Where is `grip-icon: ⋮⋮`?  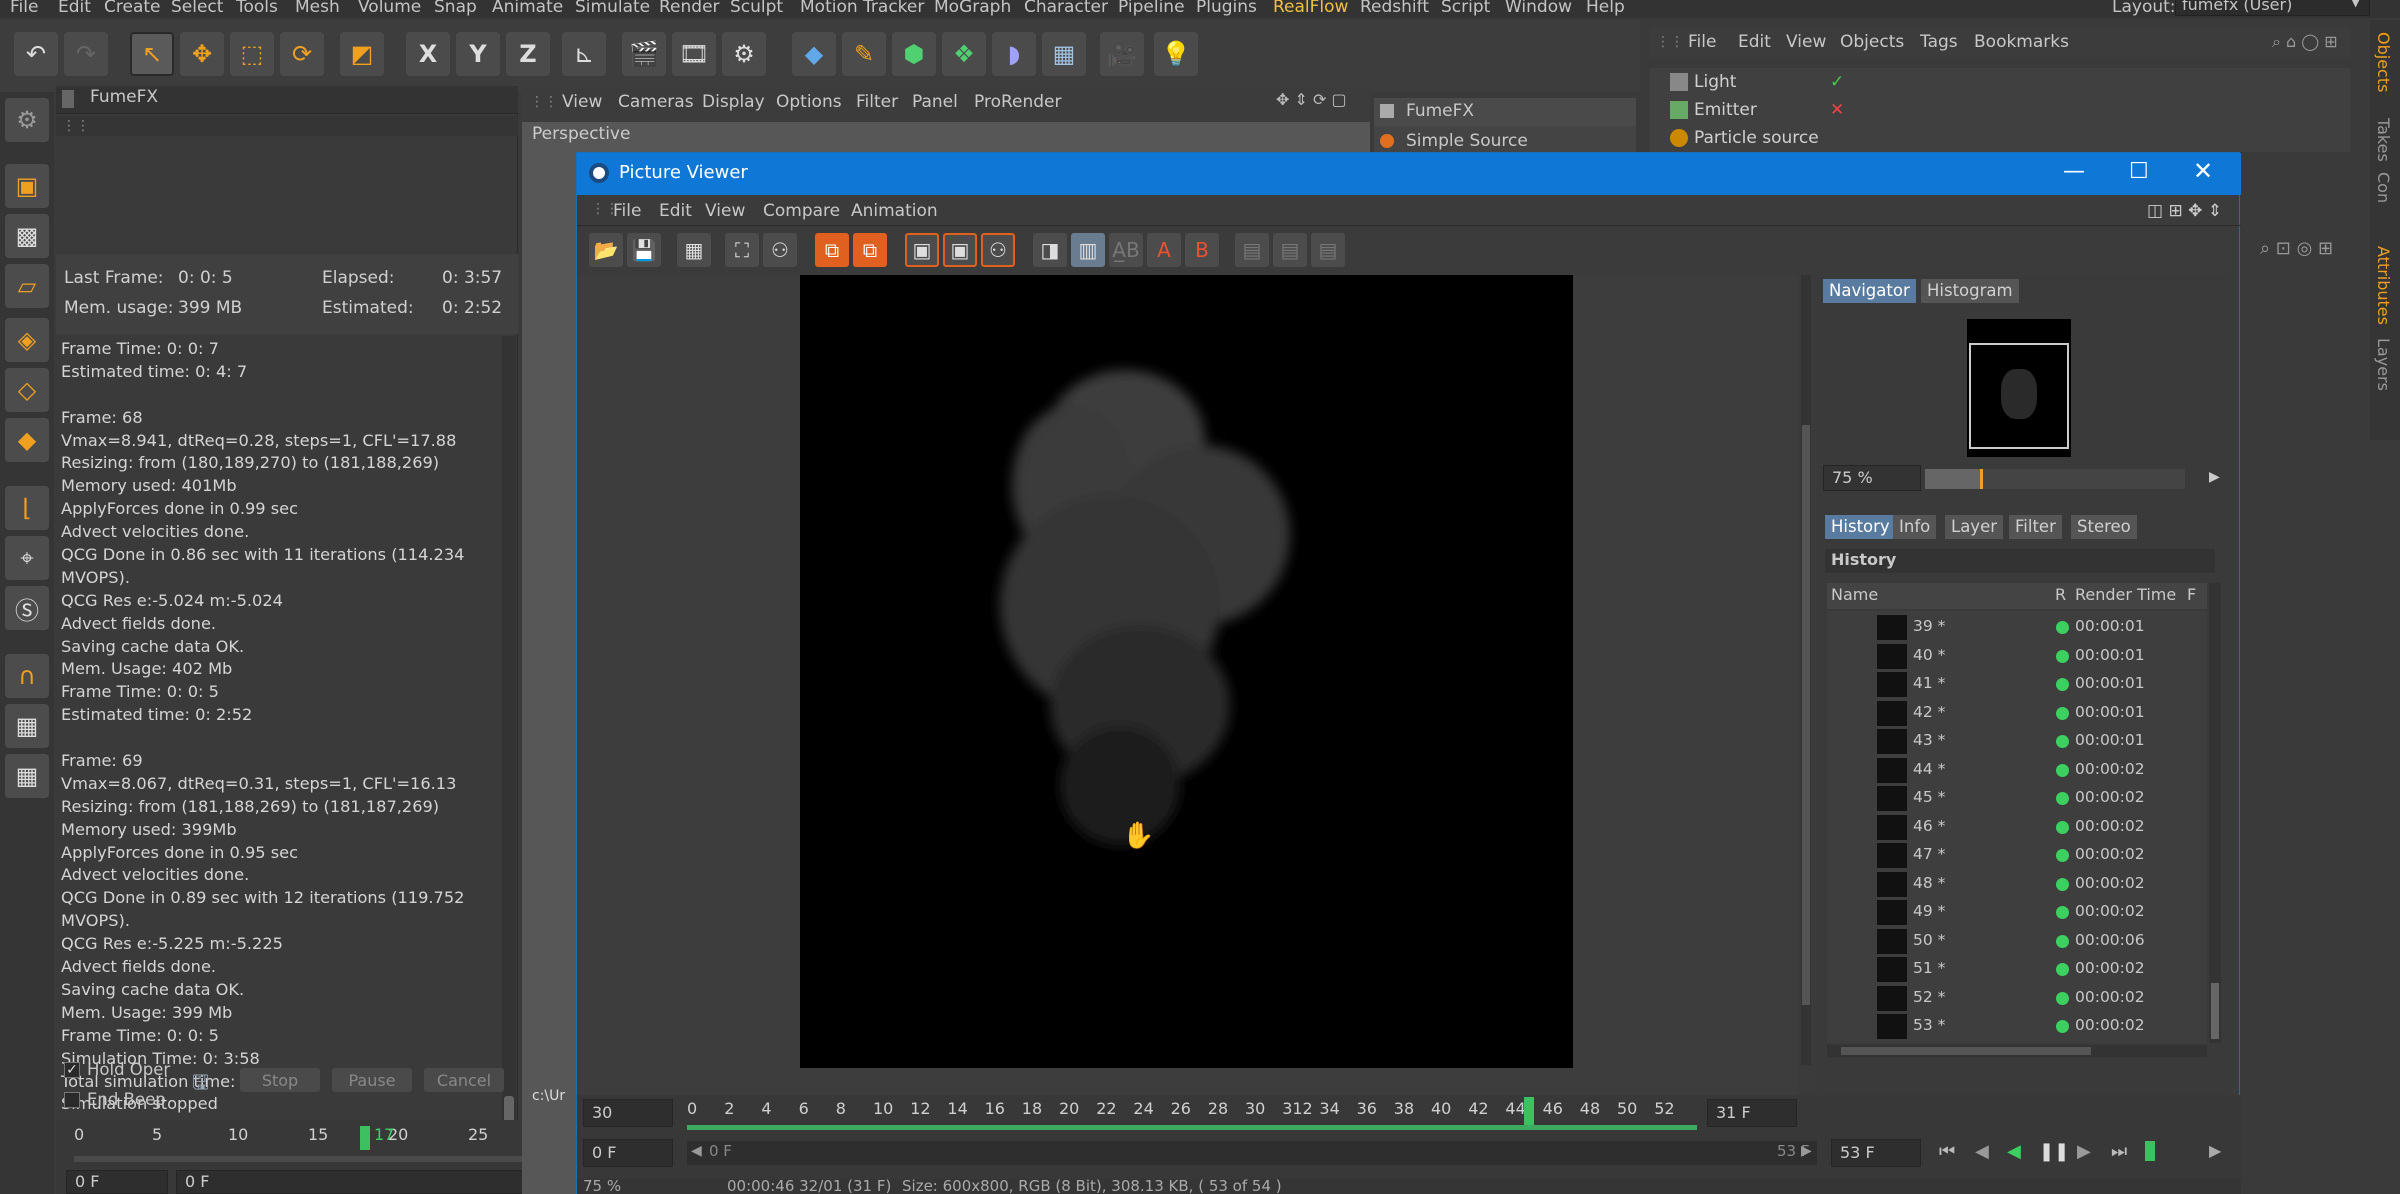 grip-icon: ⋮⋮ is located at coordinates (1670, 42).